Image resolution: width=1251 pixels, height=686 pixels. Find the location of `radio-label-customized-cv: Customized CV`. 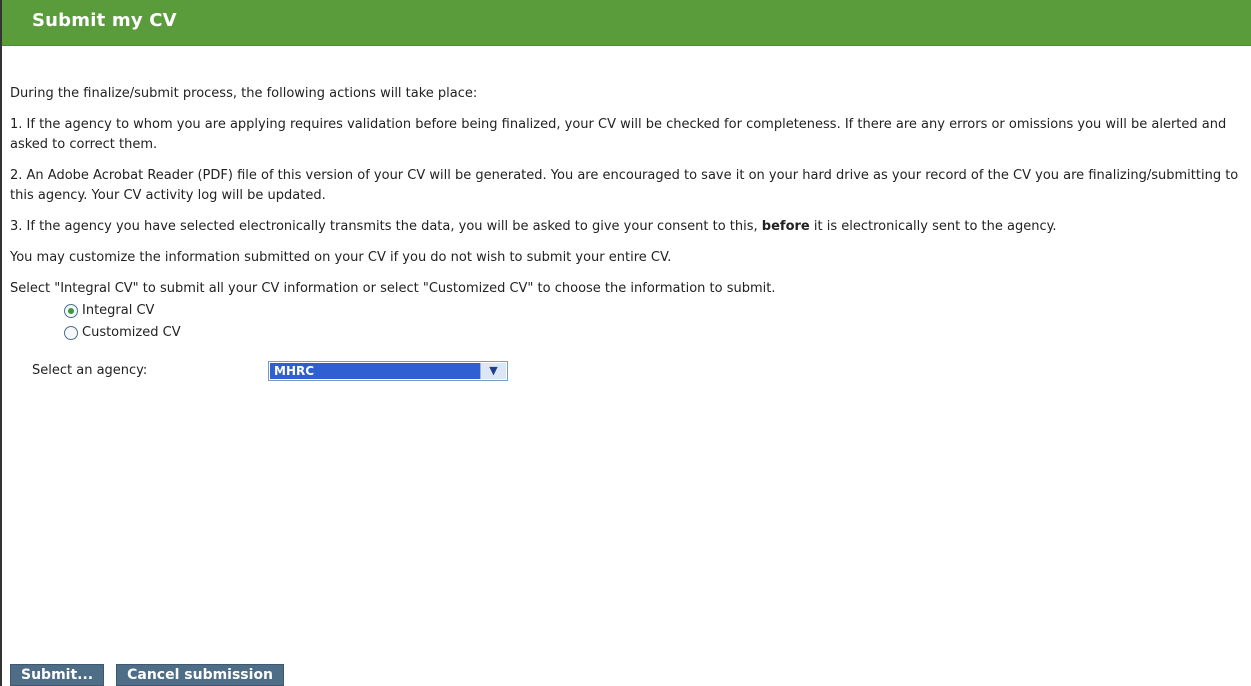

radio-label-customized-cv: Customized CV is located at coordinates (131, 333).